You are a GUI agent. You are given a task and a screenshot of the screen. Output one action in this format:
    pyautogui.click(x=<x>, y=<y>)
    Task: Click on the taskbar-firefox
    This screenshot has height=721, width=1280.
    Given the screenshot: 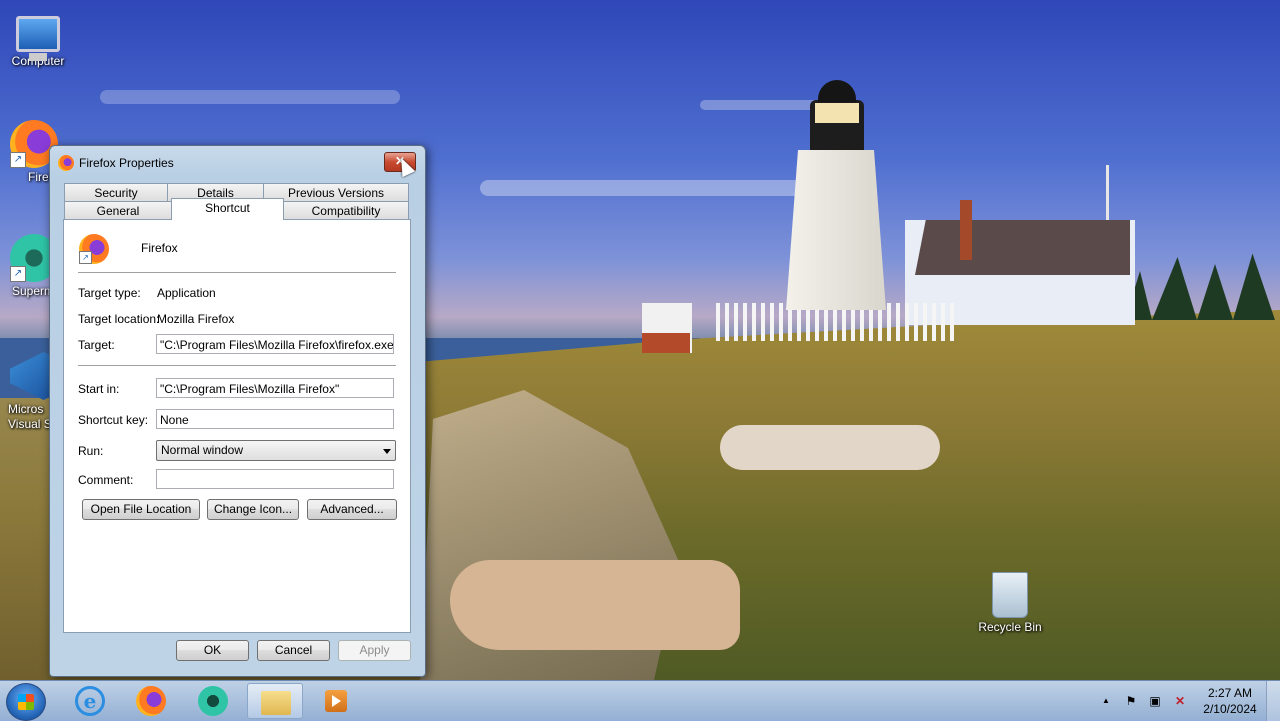 What is the action you would take?
    pyautogui.click(x=151, y=701)
    